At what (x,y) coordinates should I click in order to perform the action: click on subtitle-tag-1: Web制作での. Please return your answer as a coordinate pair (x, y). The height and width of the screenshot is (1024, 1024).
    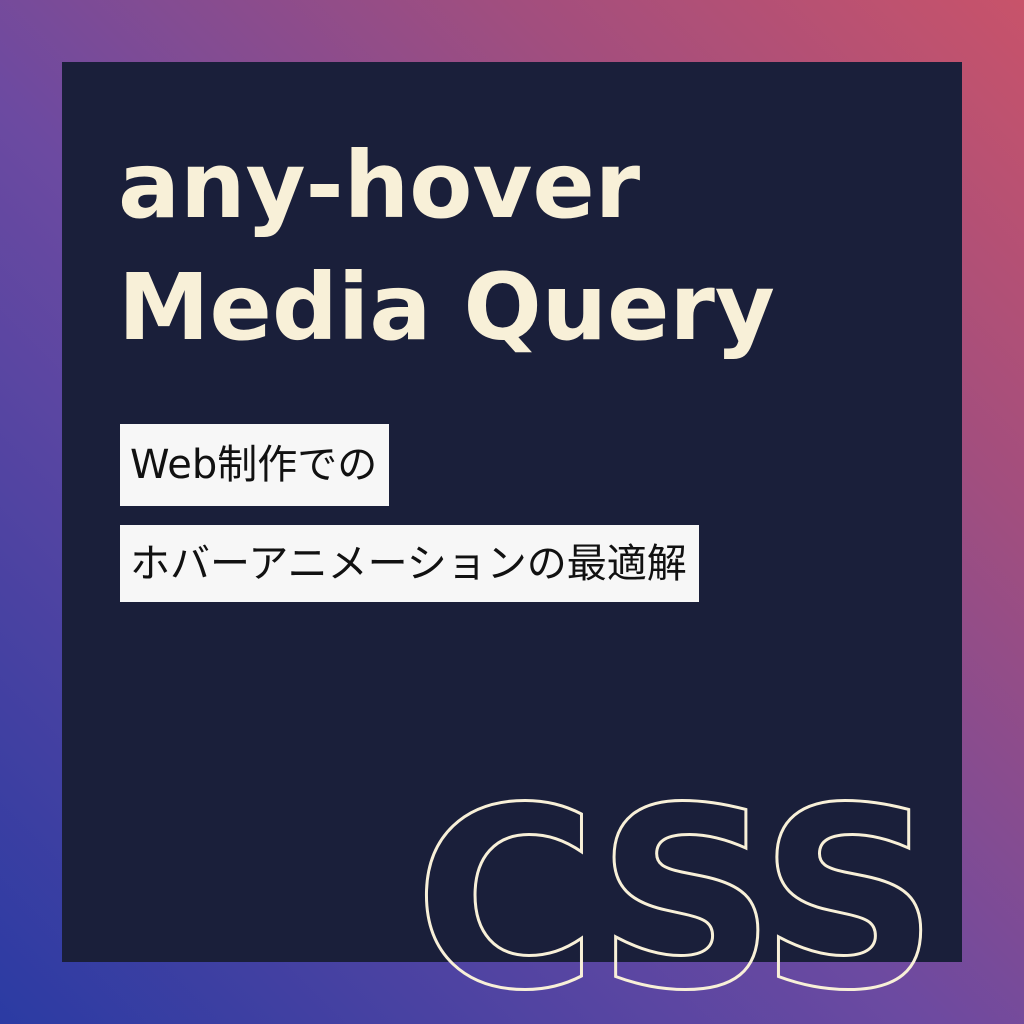
    Looking at the image, I should click on (255, 465).